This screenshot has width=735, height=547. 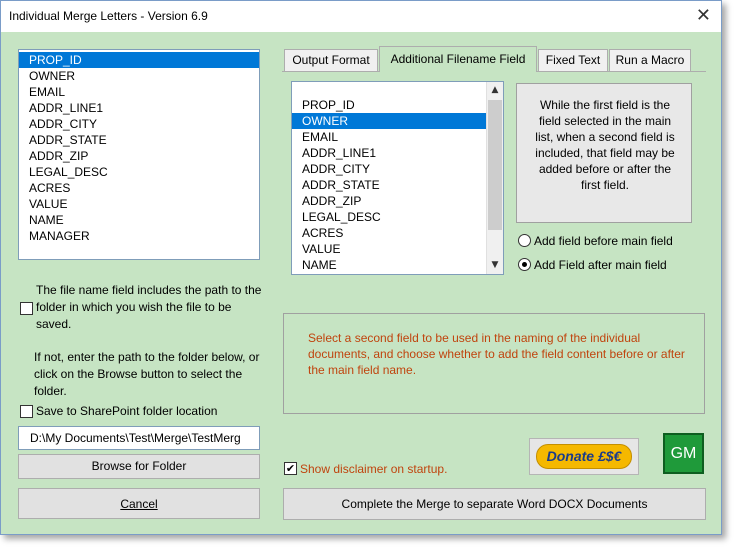 I want to click on sharepoint-checkbox, so click(x=26, y=411).